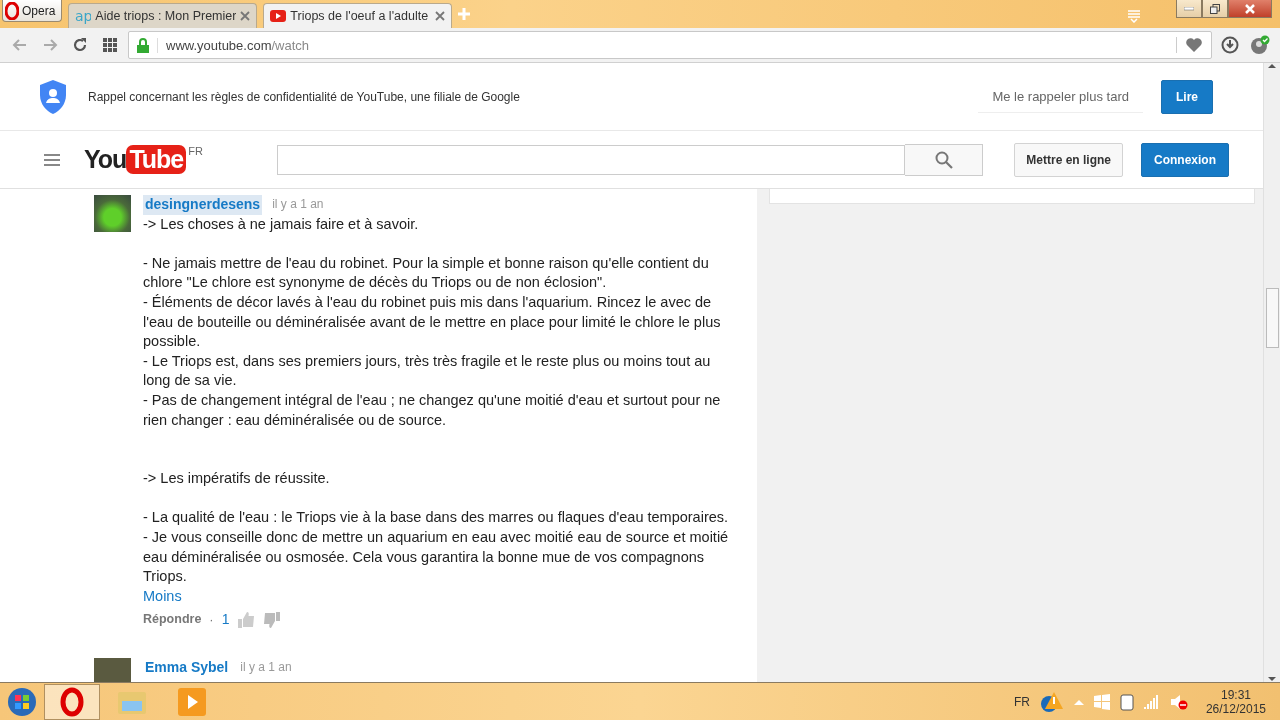  I want to click on restore-button, so click(1215, 9).